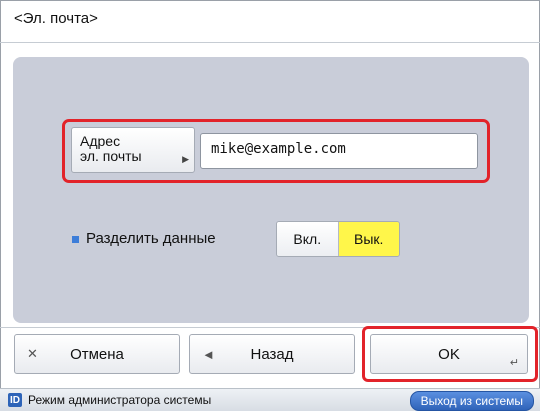 This screenshot has height=411, width=540. I want to click on email-address-label-line1: Адрес, so click(100, 141).